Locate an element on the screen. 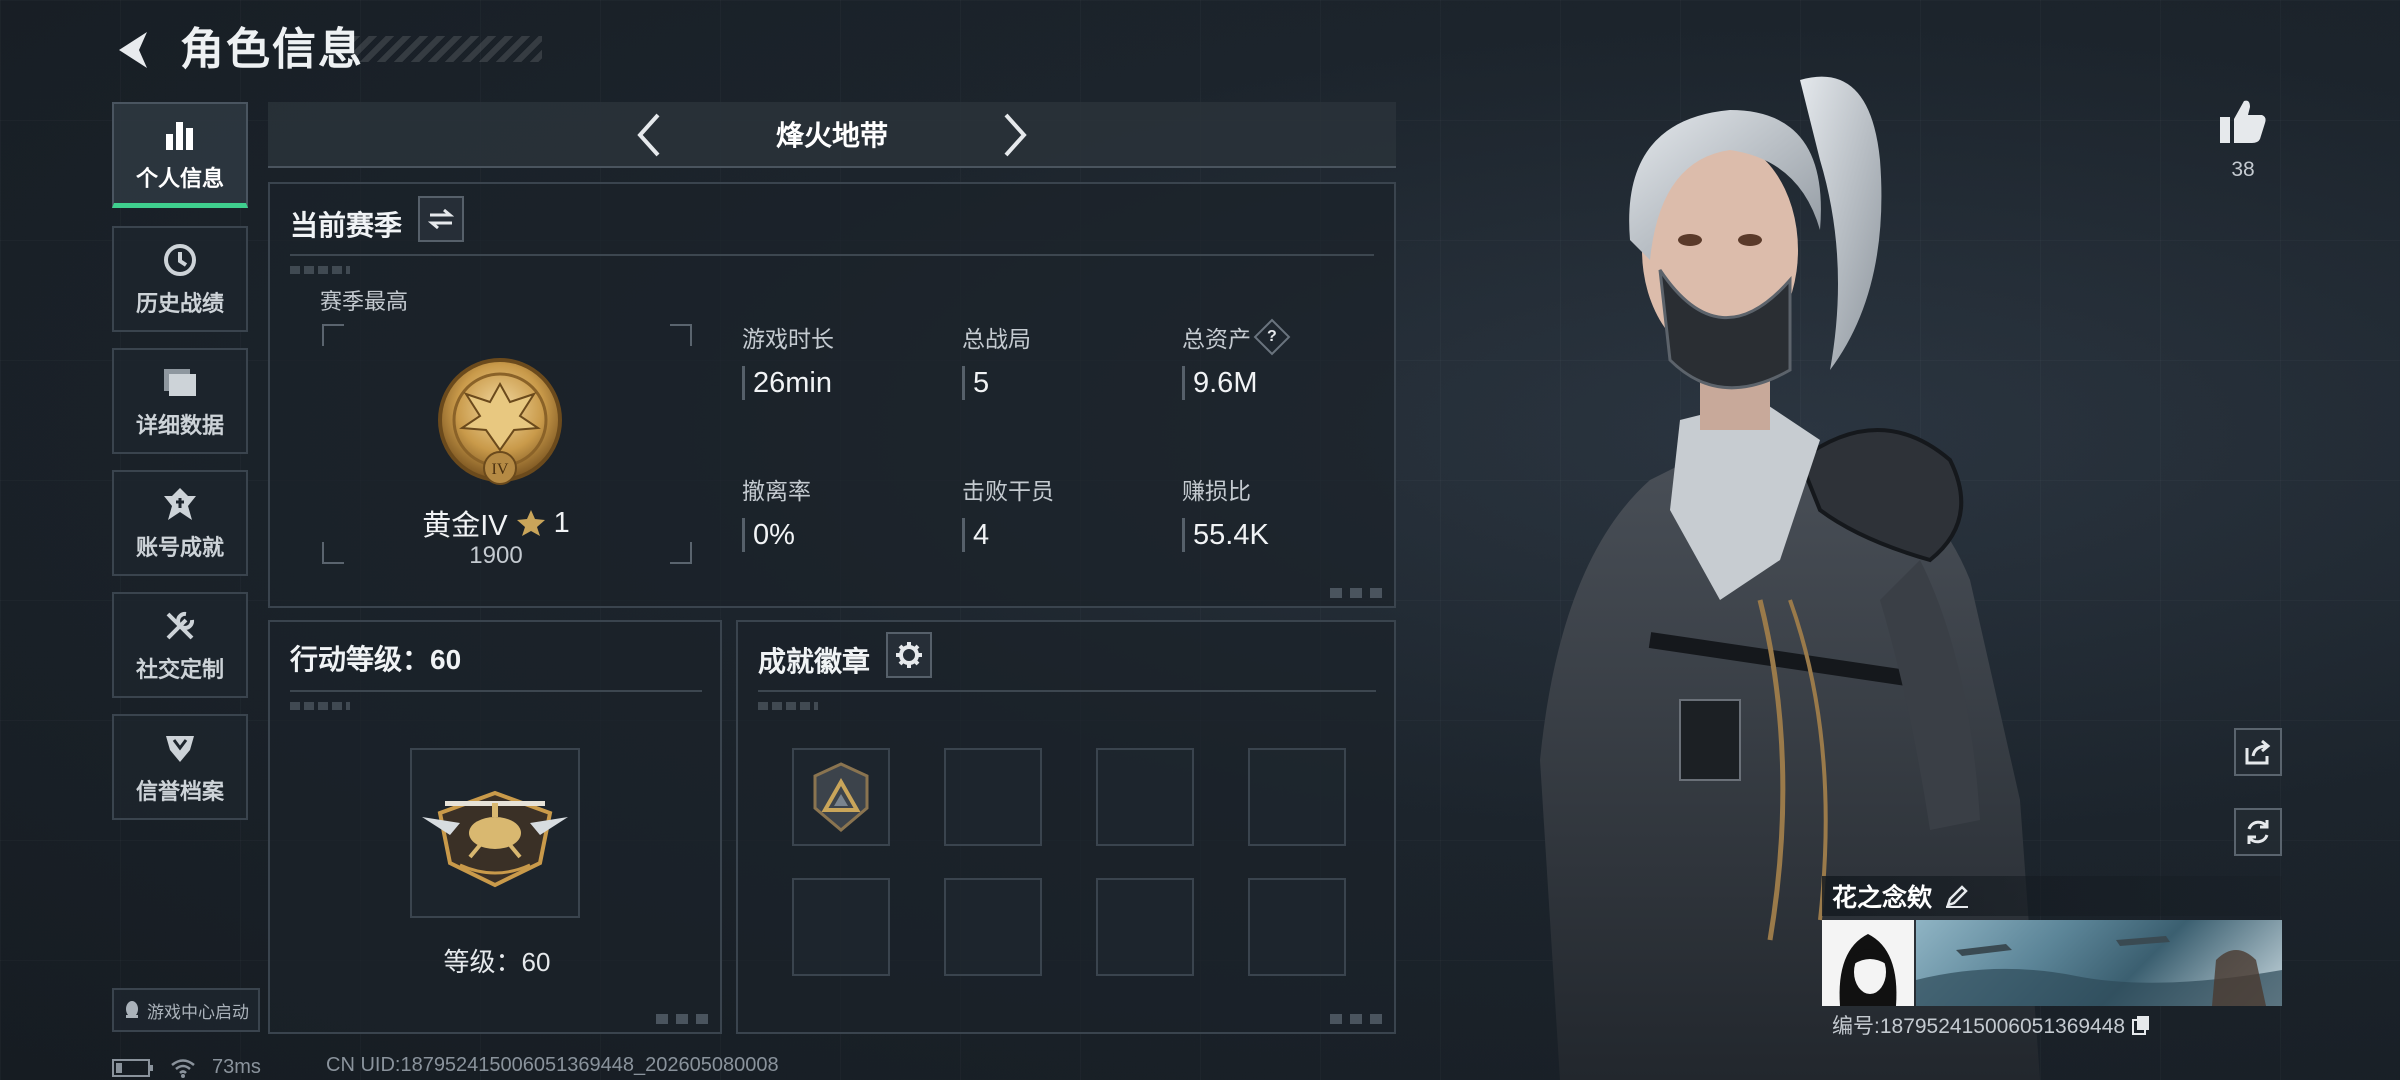 The width and height of the screenshot is (2400, 1080). rank-stars: 1 is located at coordinates (561, 522).